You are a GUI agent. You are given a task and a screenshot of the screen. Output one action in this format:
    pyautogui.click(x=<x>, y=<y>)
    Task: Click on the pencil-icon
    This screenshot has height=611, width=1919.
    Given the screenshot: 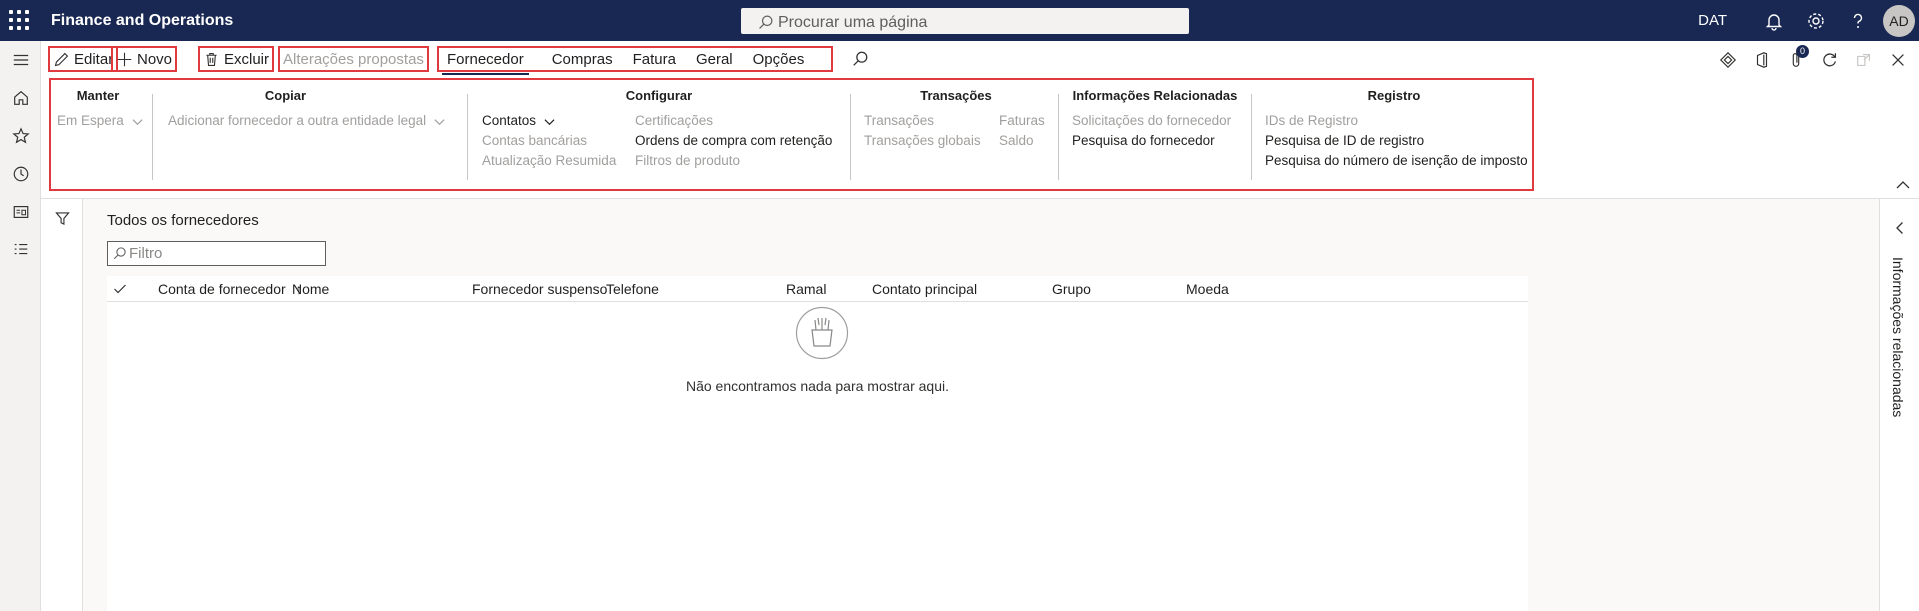 What is the action you would take?
    pyautogui.click(x=61, y=59)
    